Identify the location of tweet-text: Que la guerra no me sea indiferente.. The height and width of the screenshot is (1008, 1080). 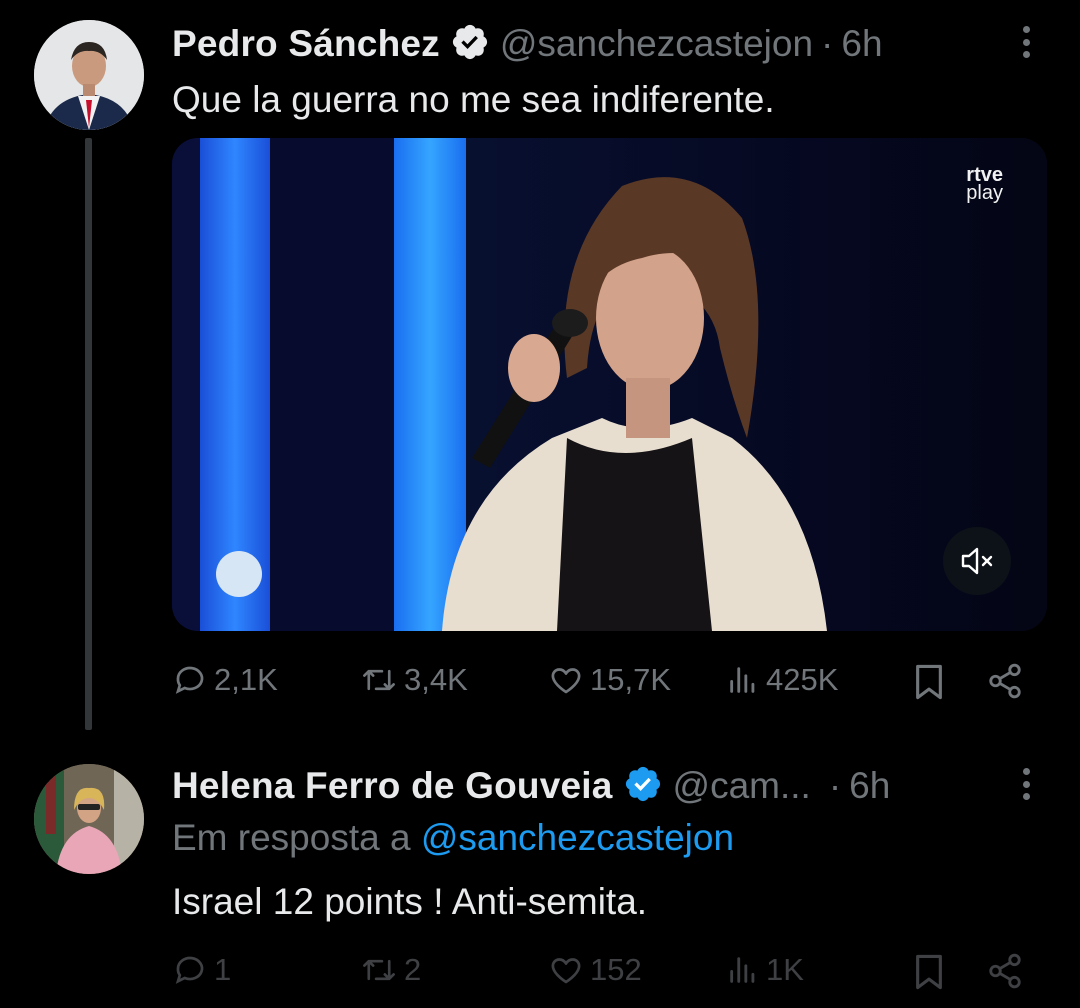
(473, 99).